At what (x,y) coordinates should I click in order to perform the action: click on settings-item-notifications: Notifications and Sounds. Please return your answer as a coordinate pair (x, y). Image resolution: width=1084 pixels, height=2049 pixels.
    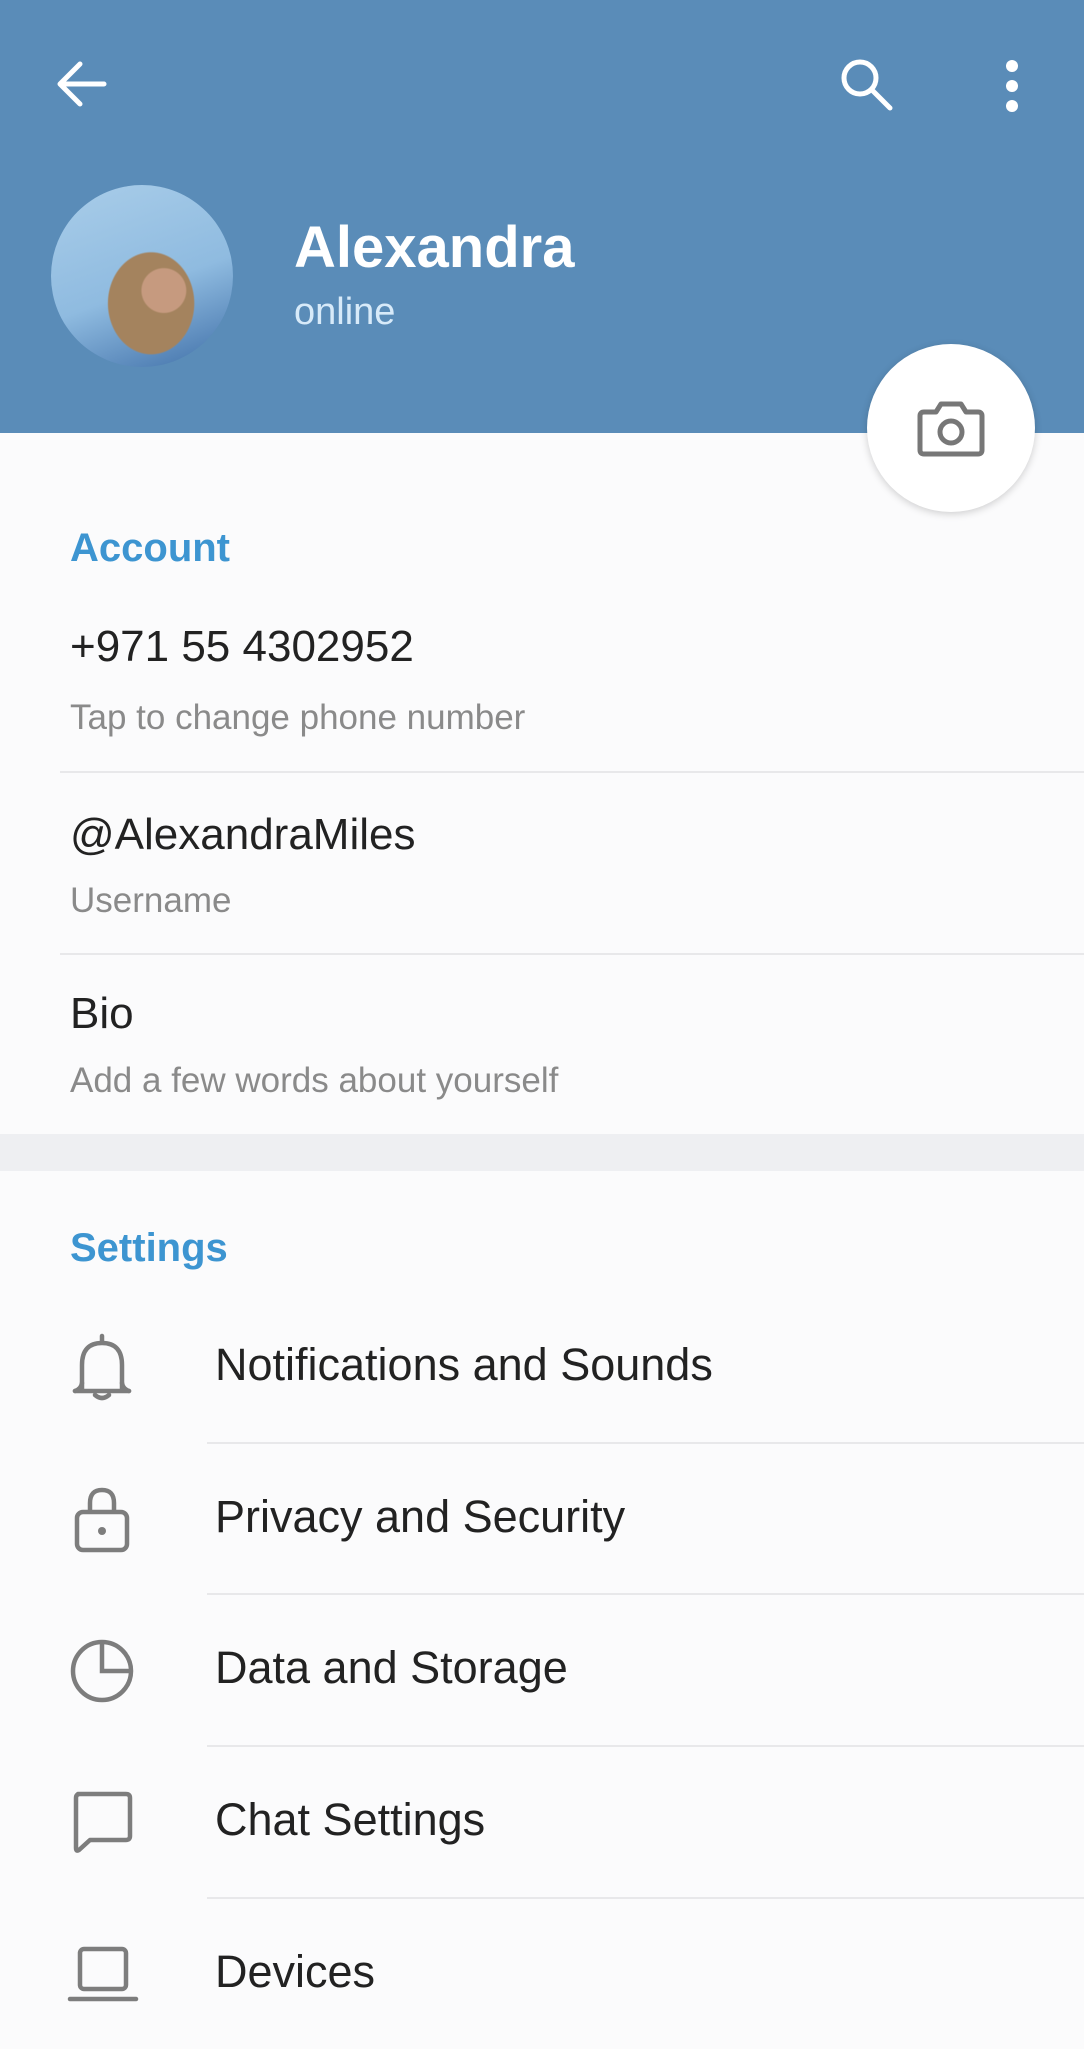
    Looking at the image, I should click on (542, 1367).